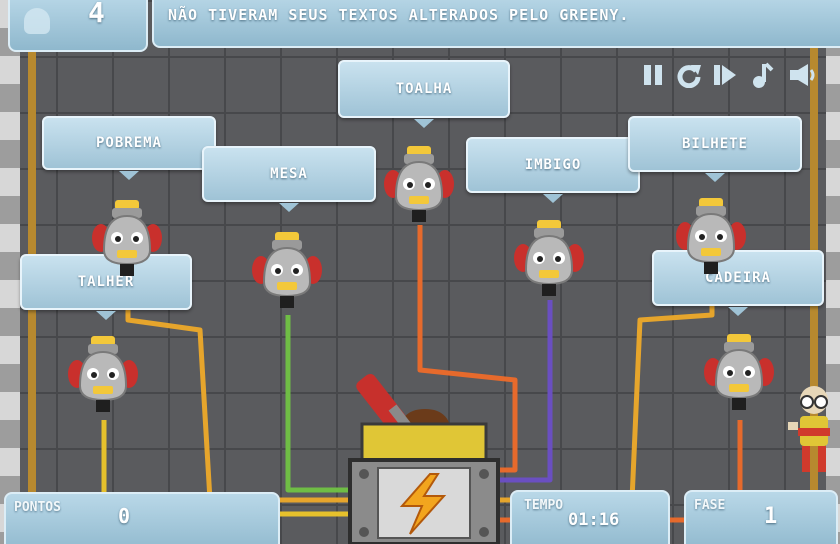  I want to click on tag-toalha: TOALHA, so click(424, 94).